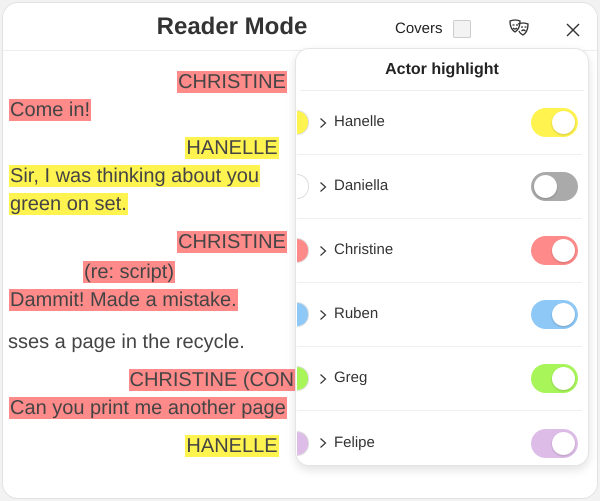 This screenshot has width=600, height=501. I want to click on actor-name: Felipe, so click(354, 442).